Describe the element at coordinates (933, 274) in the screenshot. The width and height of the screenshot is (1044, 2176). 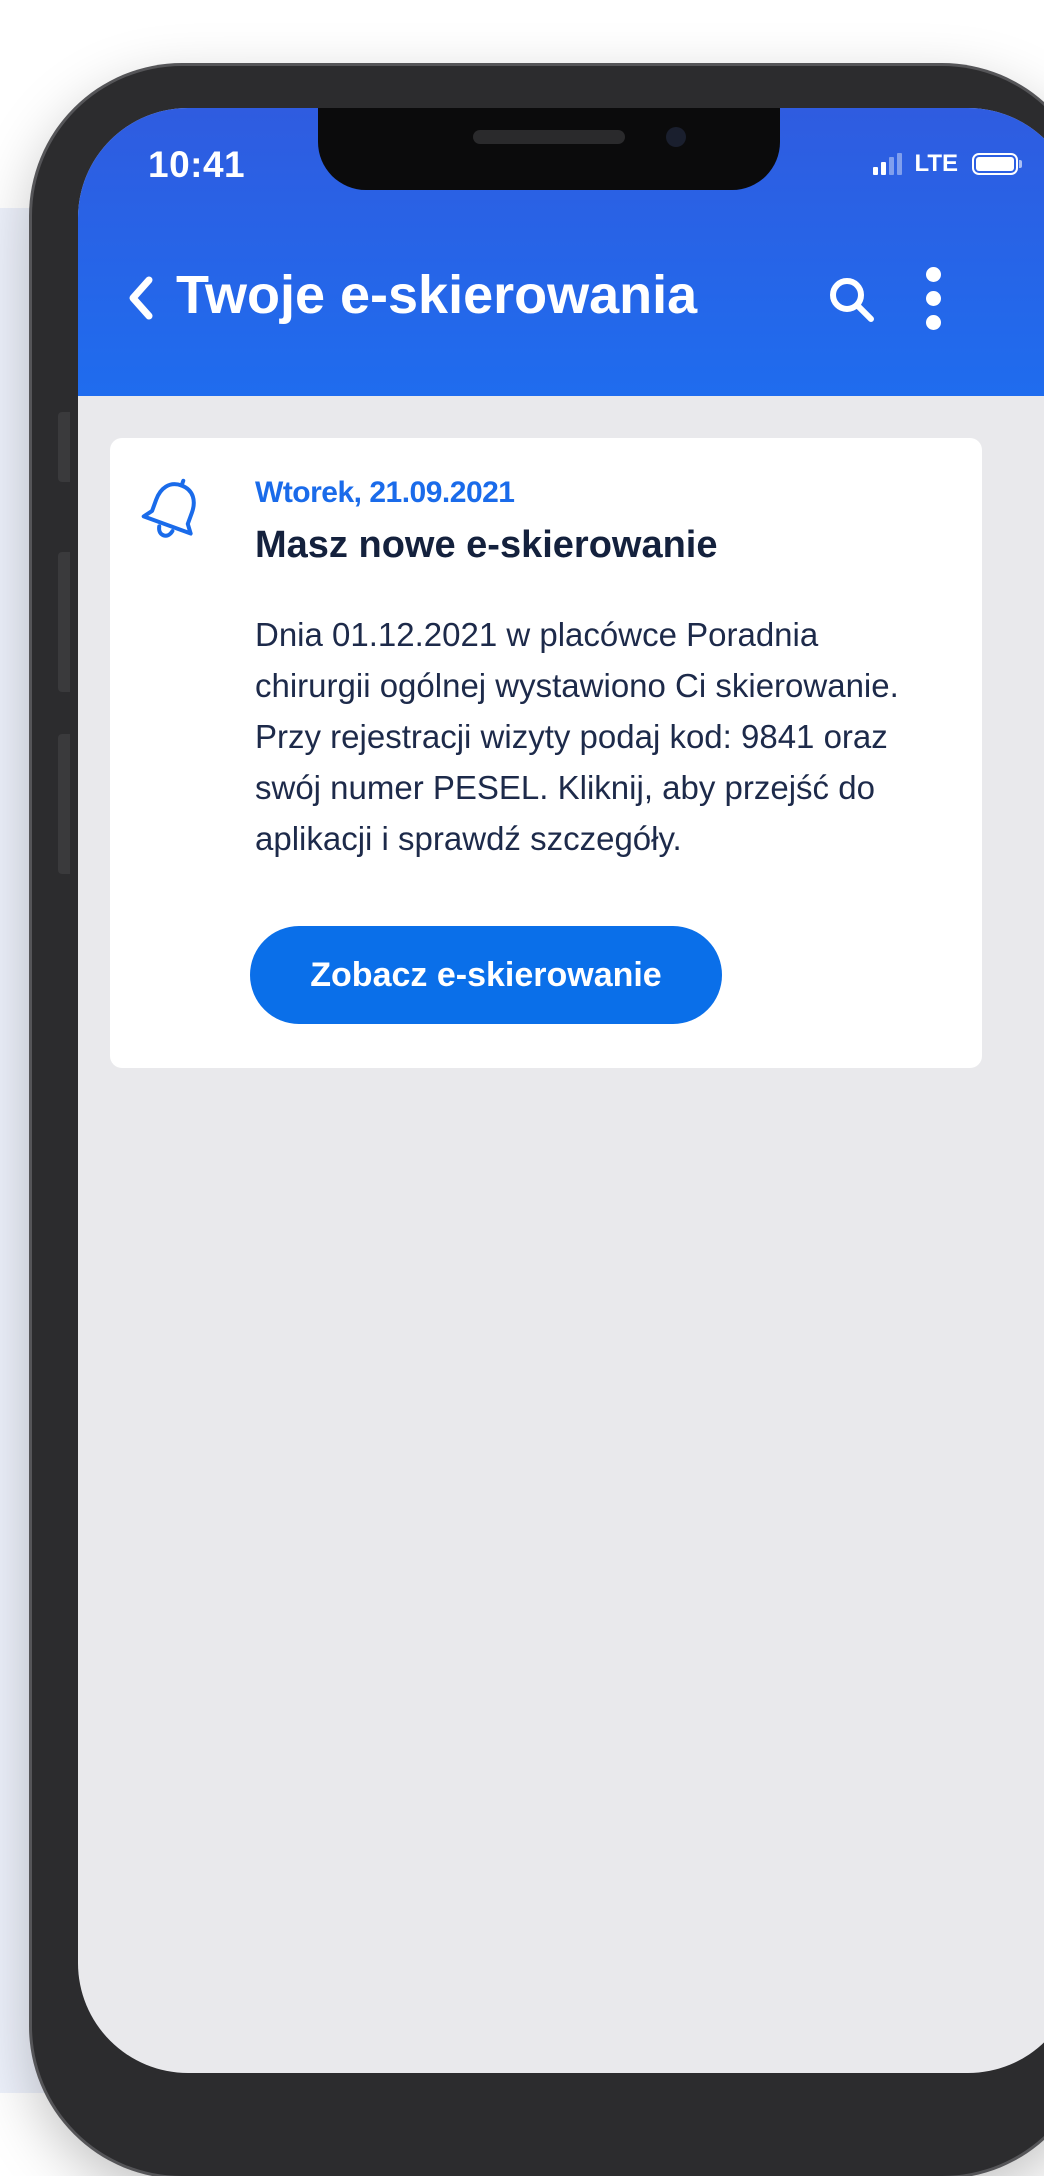
I see `more-vertical-icon` at that location.